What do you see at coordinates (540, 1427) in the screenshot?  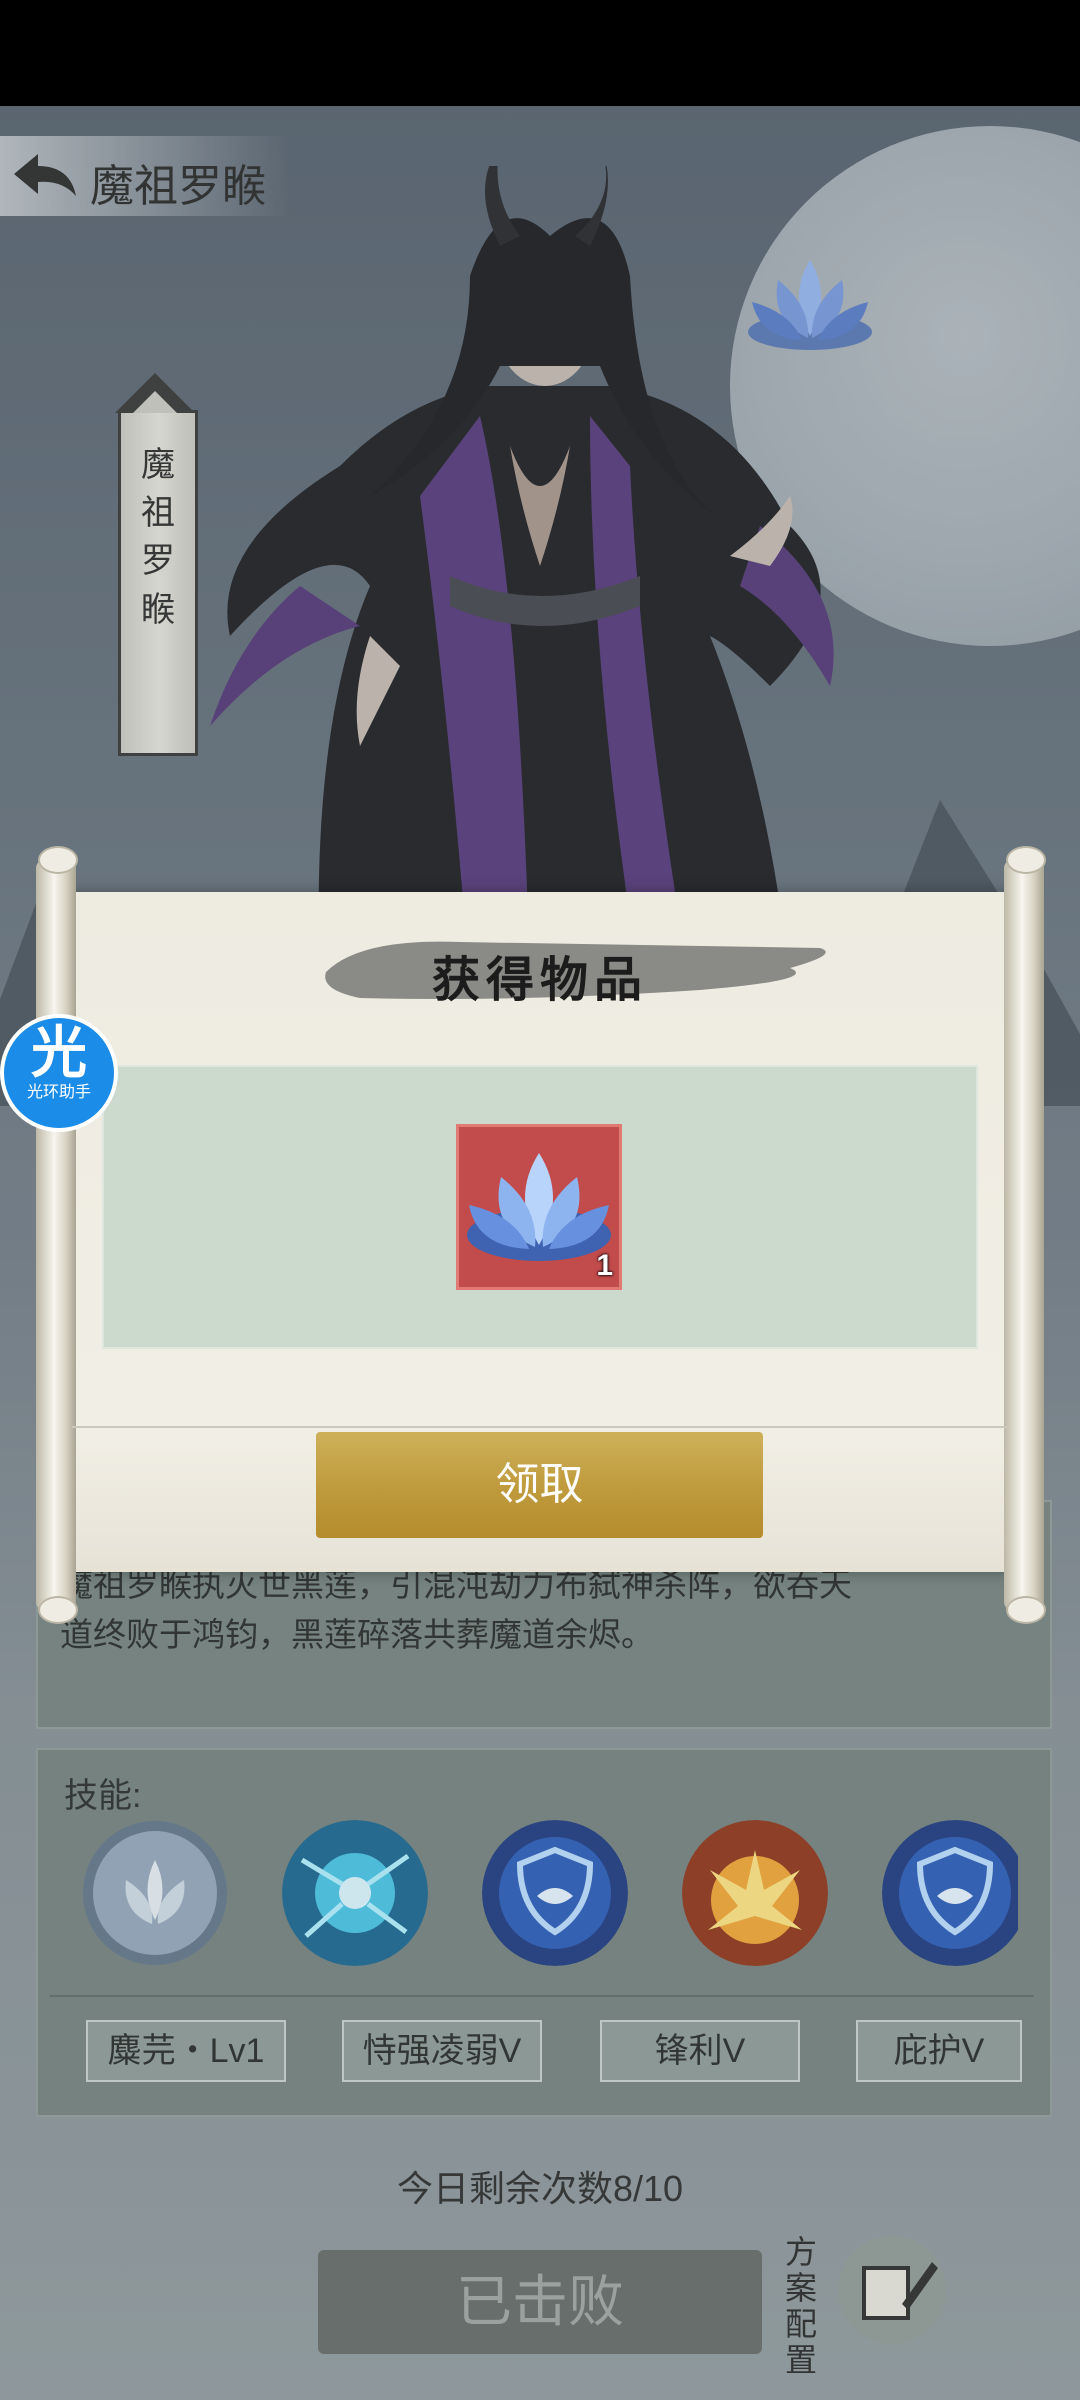 I see `modal-divider` at bounding box center [540, 1427].